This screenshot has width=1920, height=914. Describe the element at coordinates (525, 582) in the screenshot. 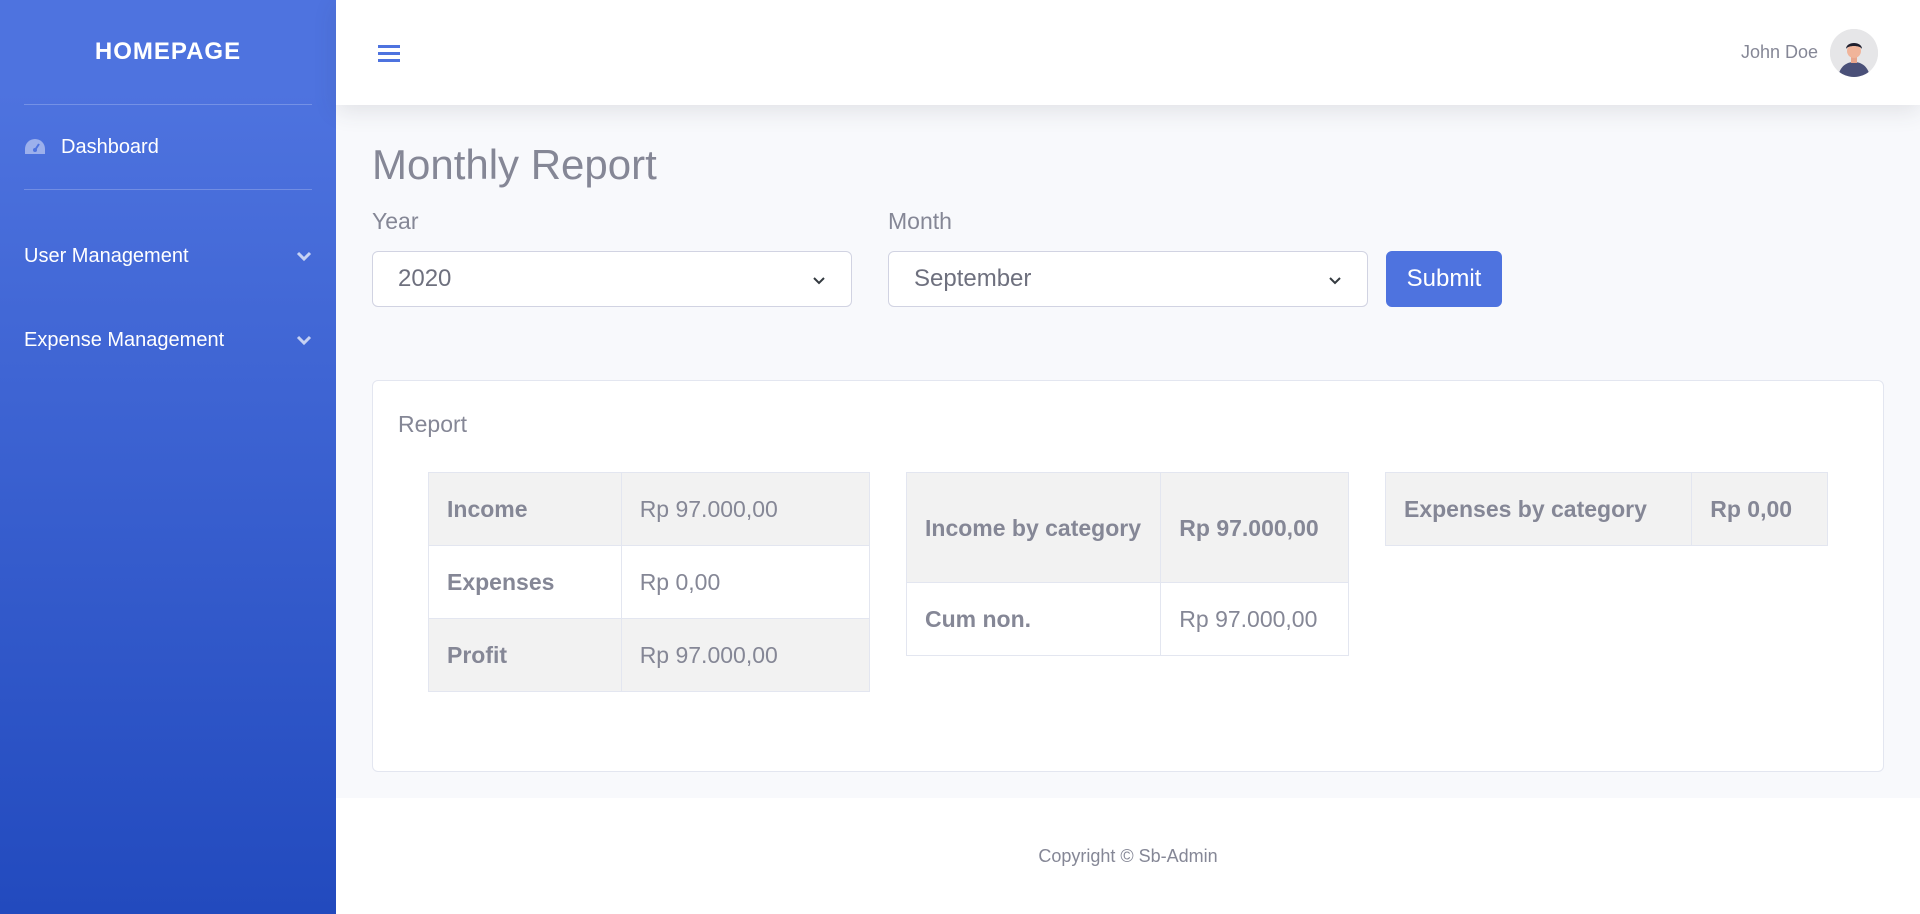

I see `table-cell-key: Expenses` at that location.